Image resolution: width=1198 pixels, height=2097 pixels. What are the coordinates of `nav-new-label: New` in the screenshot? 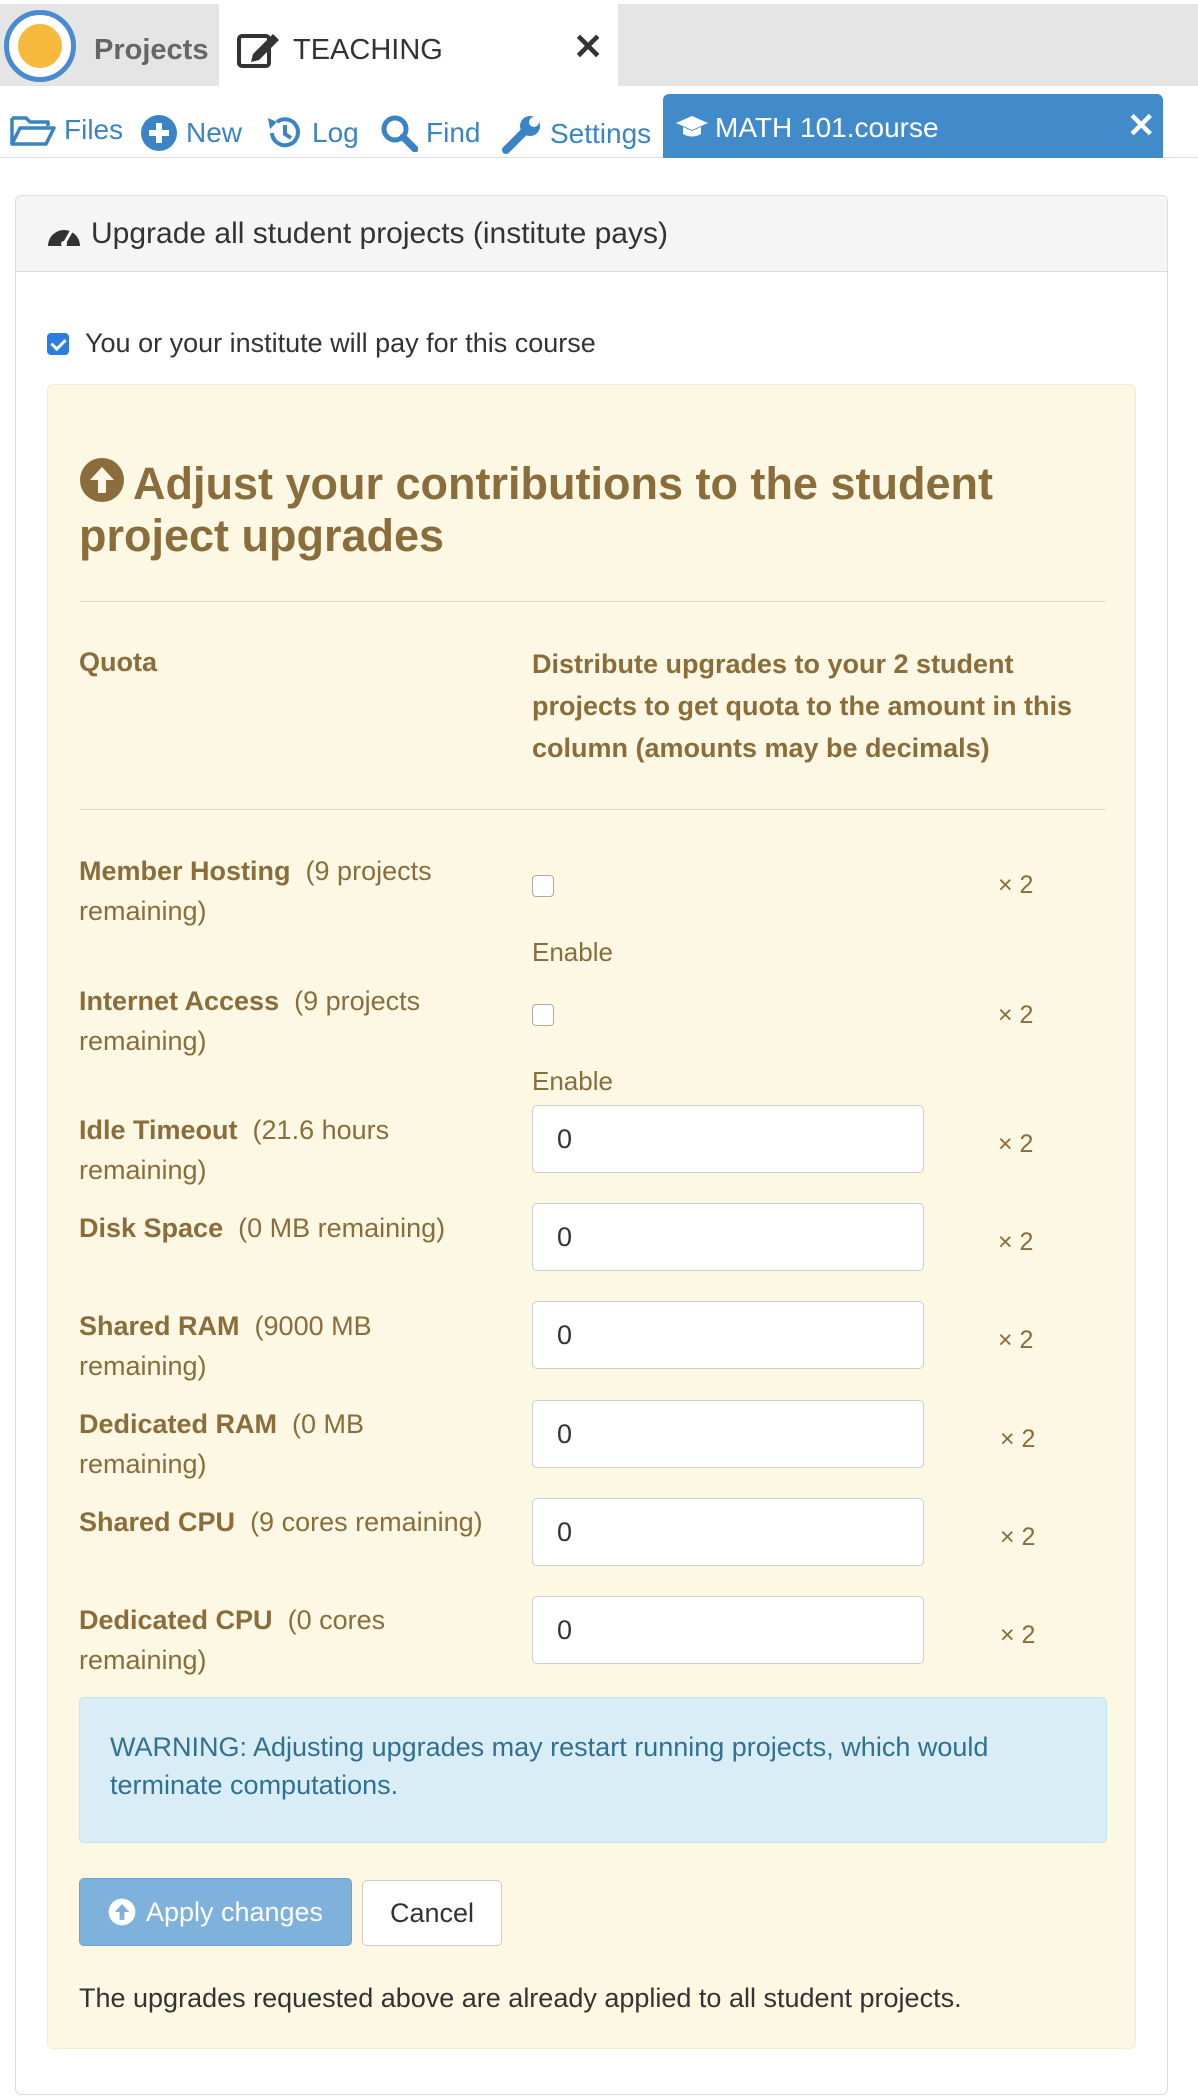 It's located at (214, 132).